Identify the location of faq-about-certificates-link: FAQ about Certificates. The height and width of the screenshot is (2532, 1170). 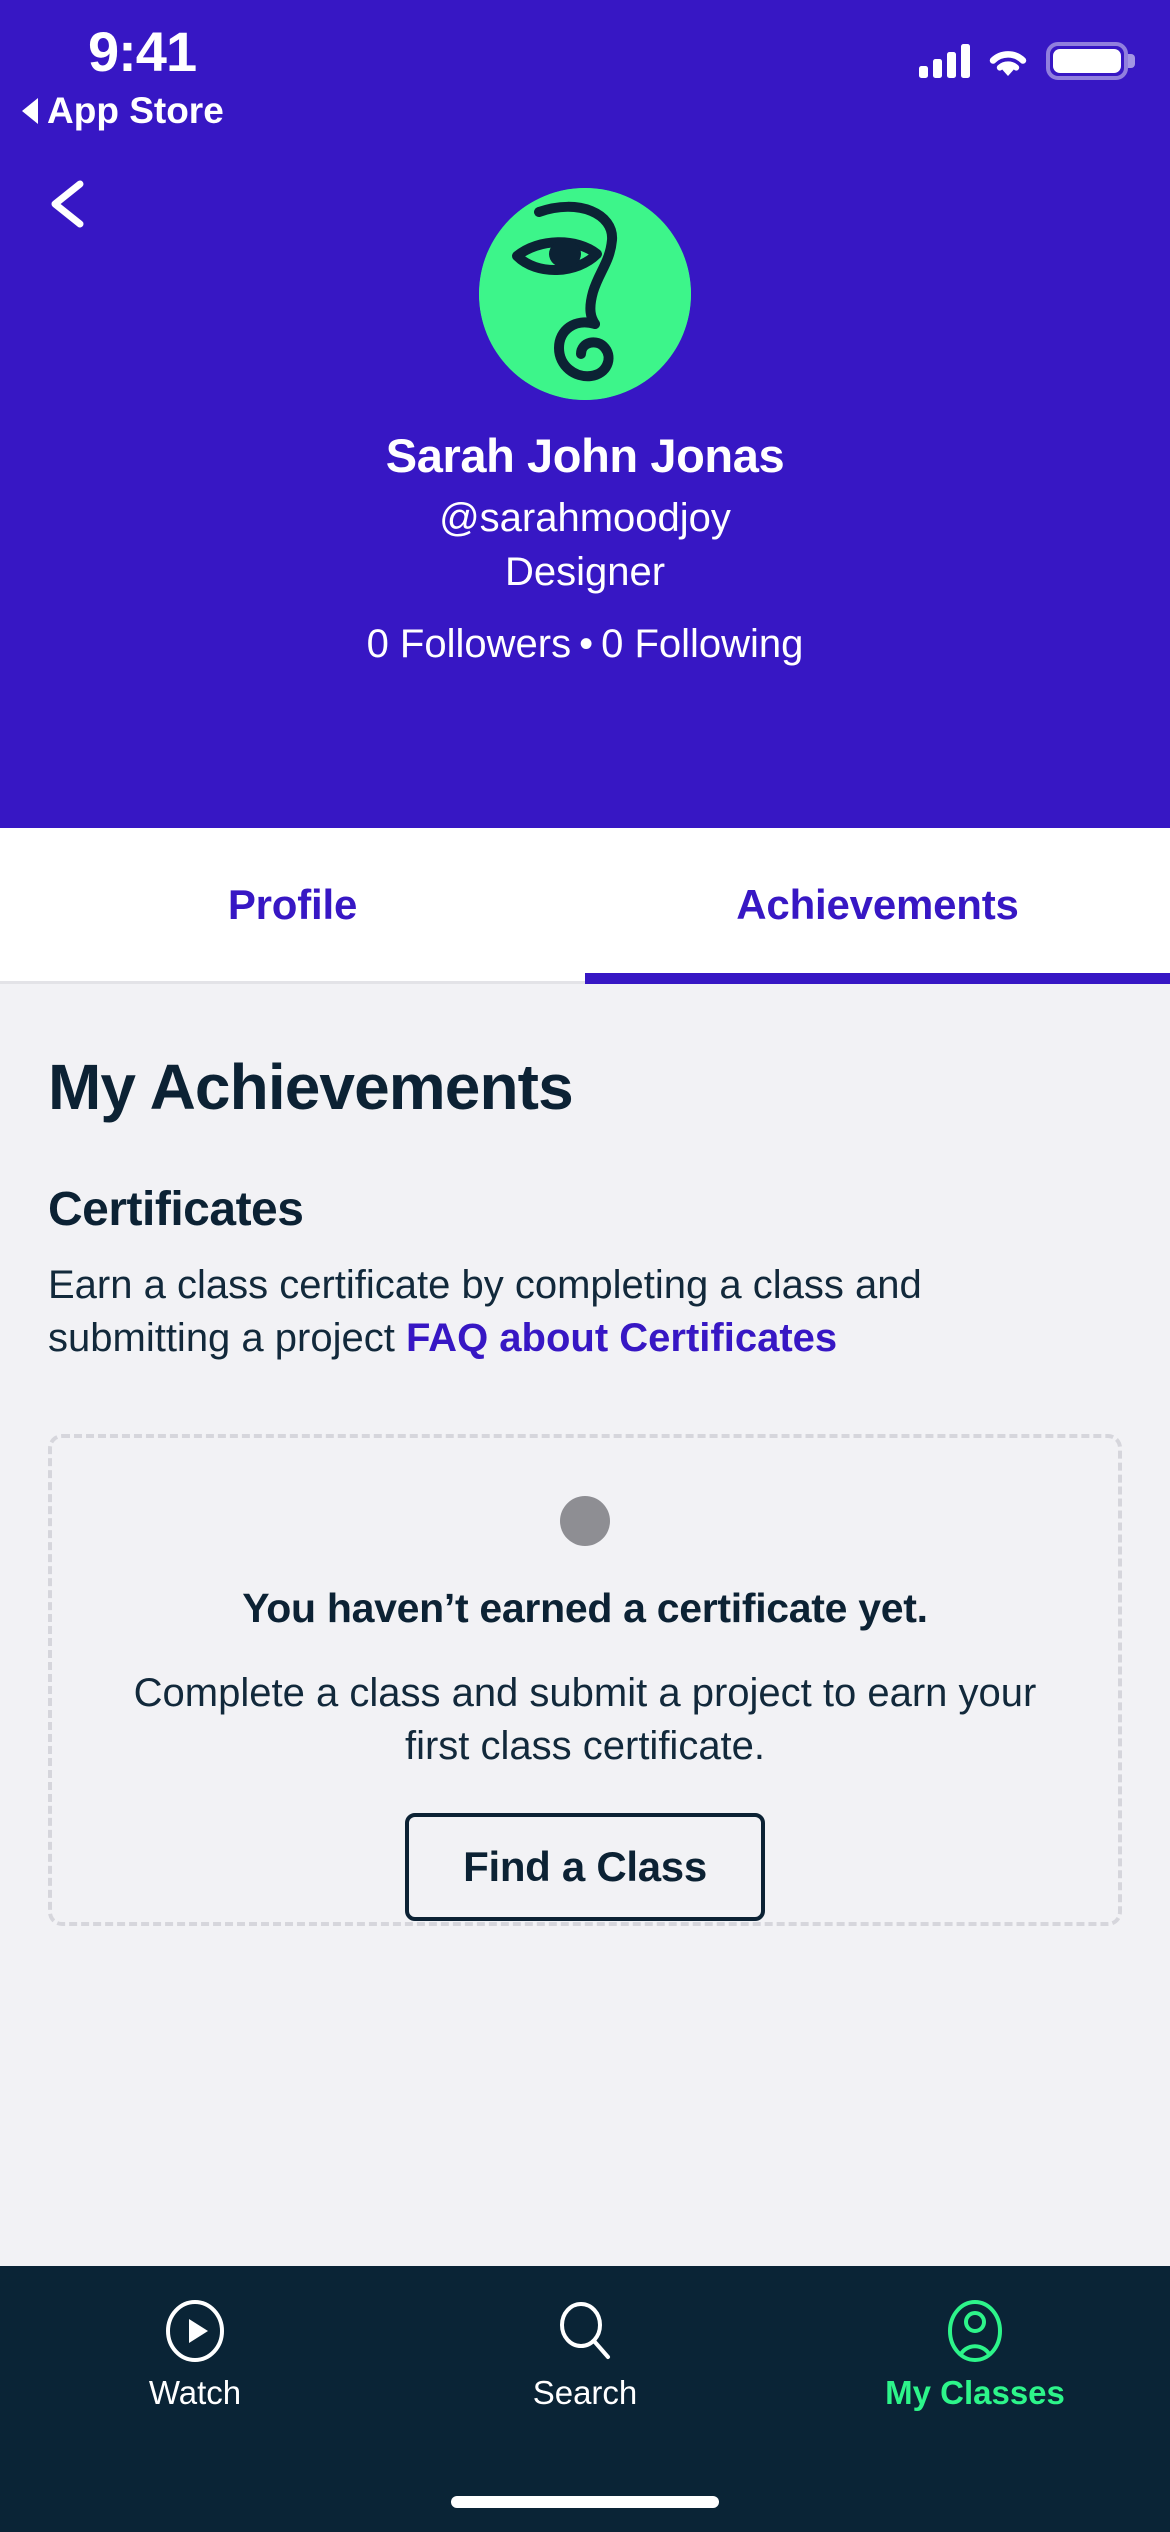
(621, 1338).